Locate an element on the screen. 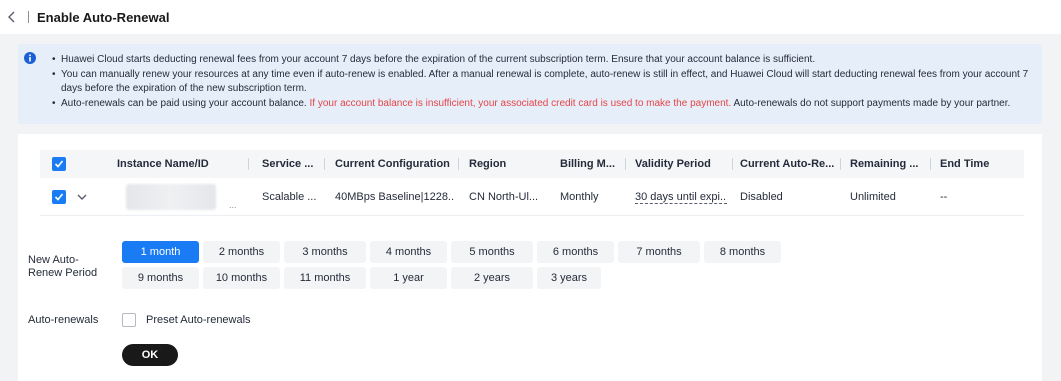 This screenshot has width=1061, height=381. cell-remaining: Unlimited is located at coordinates (873, 197).